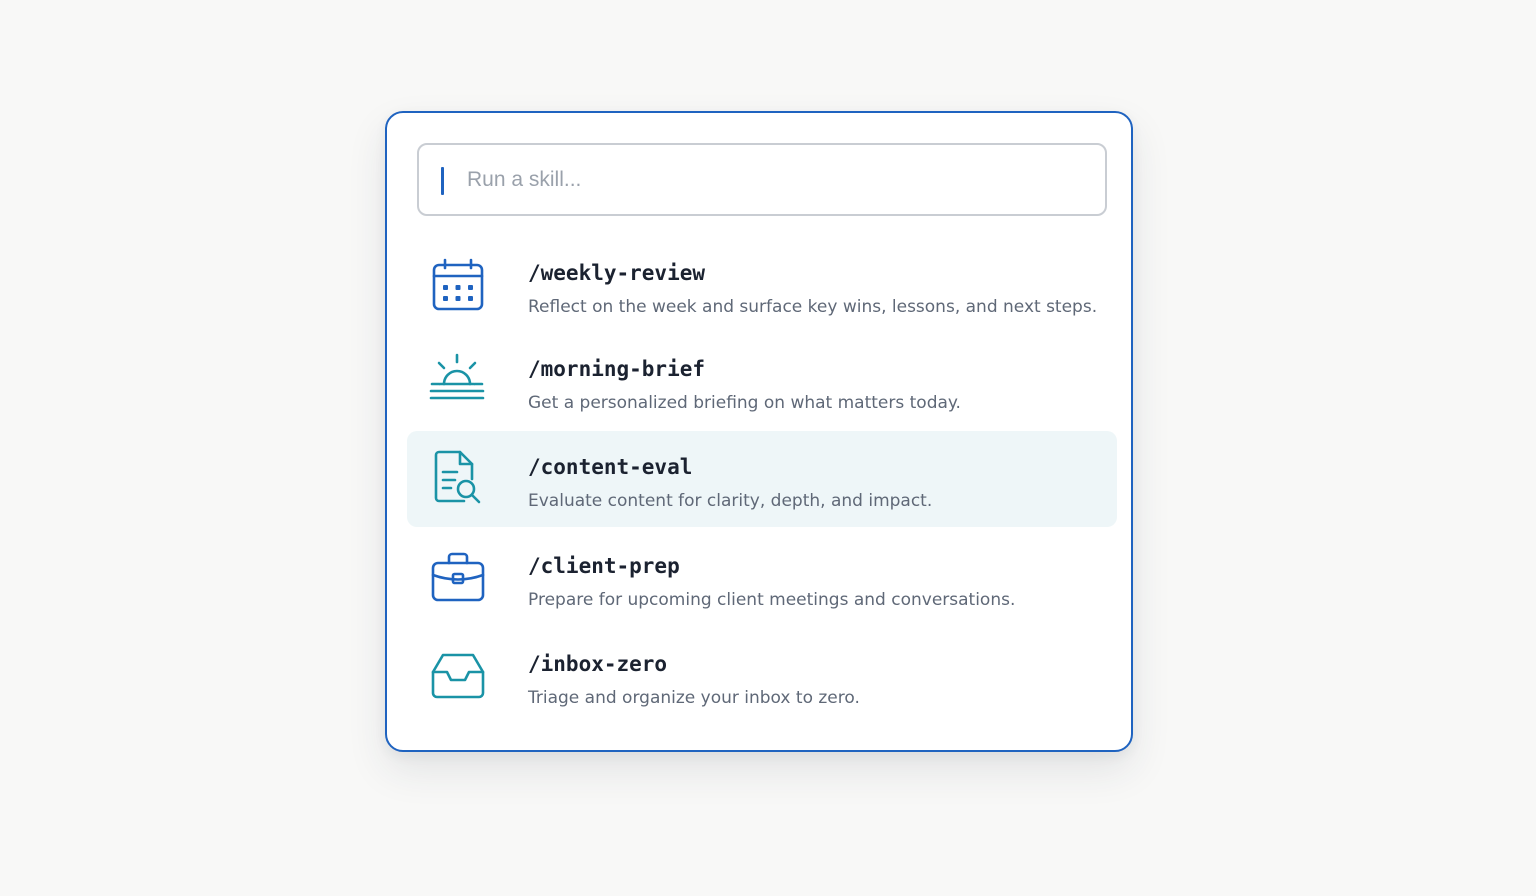 Image resolution: width=1536 pixels, height=896 pixels. Describe the element at coordinates (777, 179) in the screenshot. I see `search-input` at that location.